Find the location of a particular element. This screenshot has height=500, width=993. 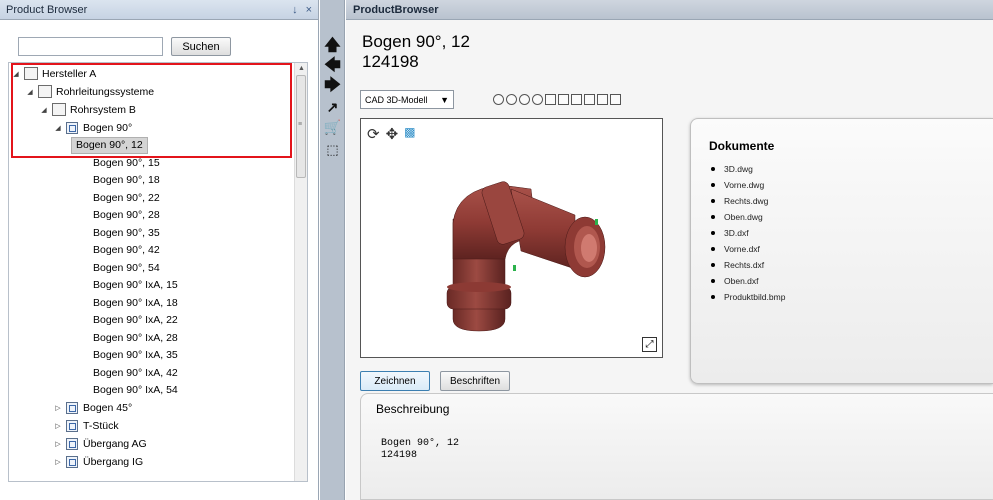

document-link: Oben.dxf is located at coordinates (748, 281).